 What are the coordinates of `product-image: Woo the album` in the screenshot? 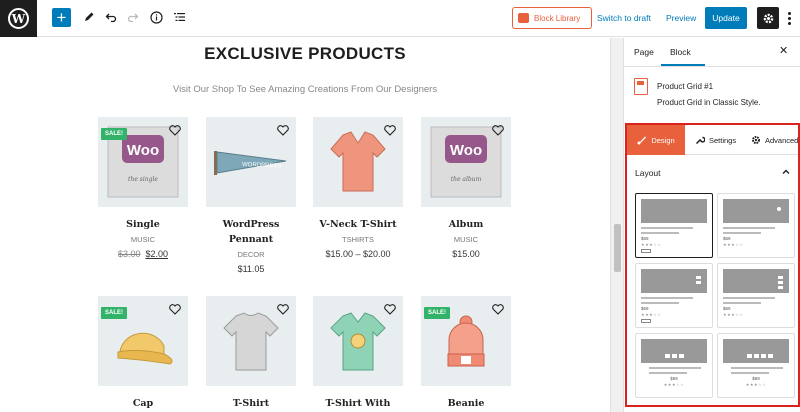 It's located at (466, 162).